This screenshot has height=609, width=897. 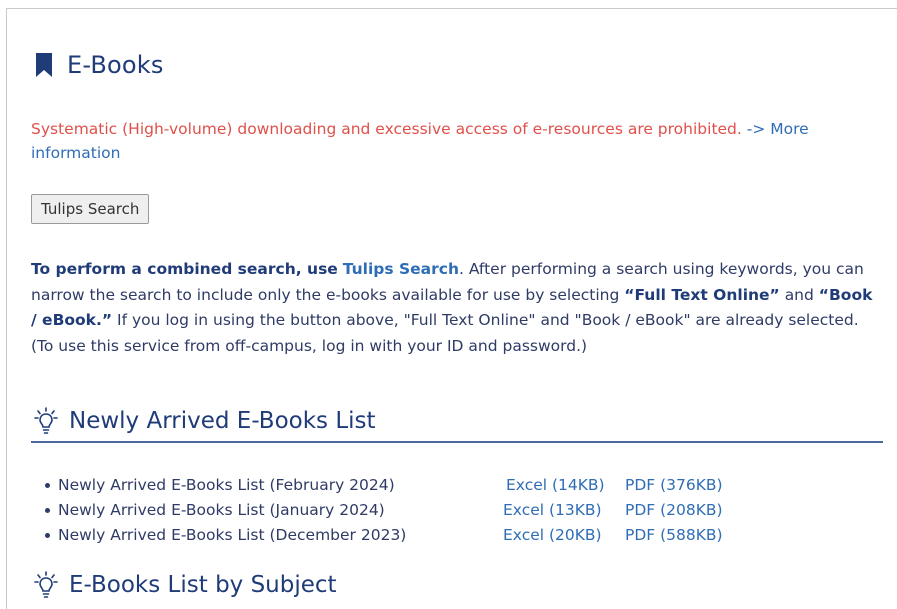 I want to click on excel-link: Excel (14KB), so click(x=555, y=485).